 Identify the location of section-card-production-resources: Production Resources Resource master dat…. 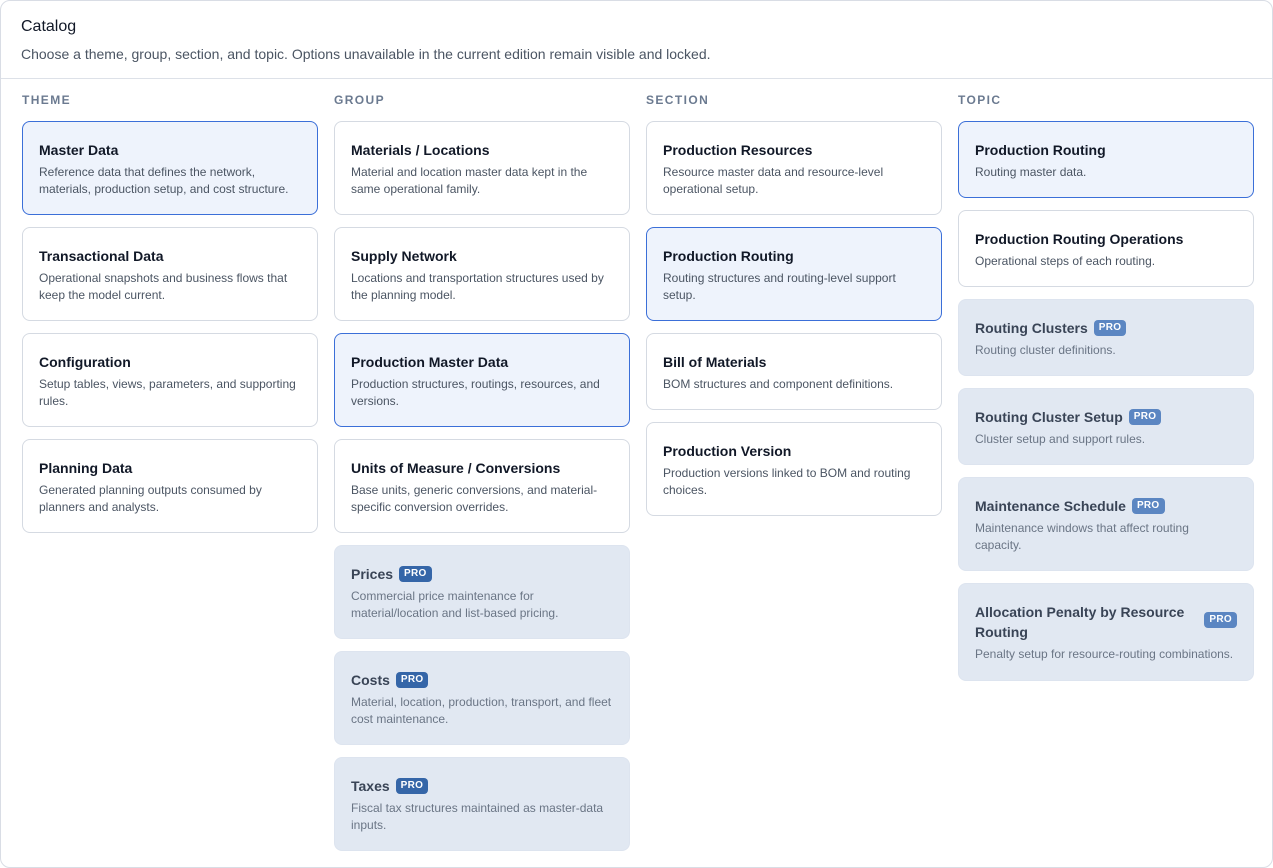
(794, 168).